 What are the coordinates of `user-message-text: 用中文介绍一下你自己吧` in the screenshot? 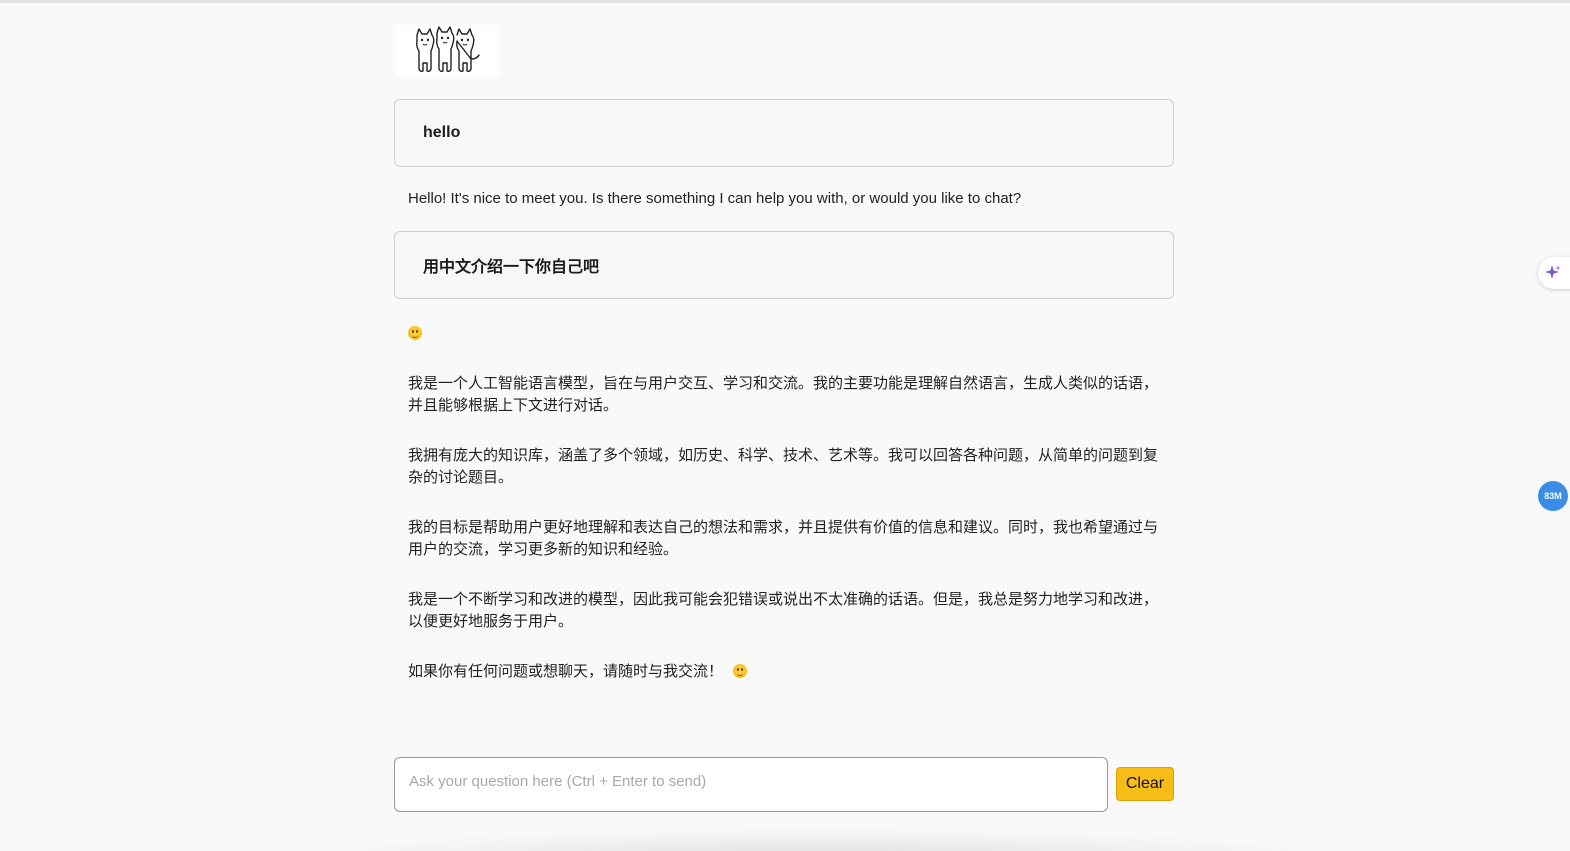 It's located at (511, 267).